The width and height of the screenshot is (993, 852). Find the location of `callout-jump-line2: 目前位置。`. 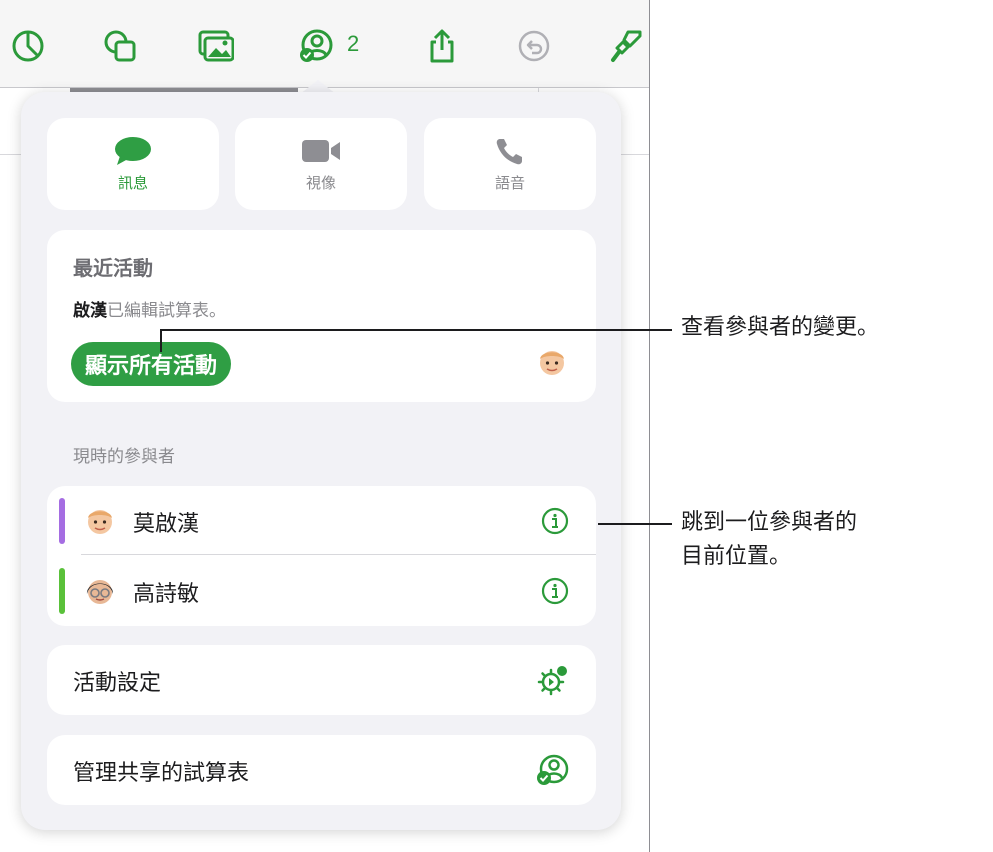

callout-jump-line2: 目前位置。 is located at coordinates (736, 556).